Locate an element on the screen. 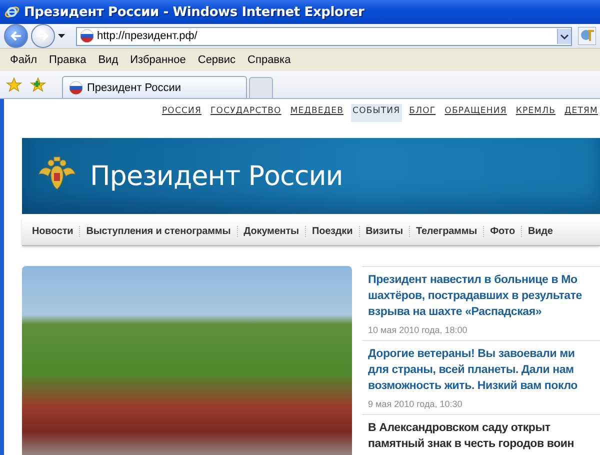 This screenshot has width=600, height=455. news-headline: В Александровском саду открыт памятный знак в честь городов воин is located at coordinates (484, 436).